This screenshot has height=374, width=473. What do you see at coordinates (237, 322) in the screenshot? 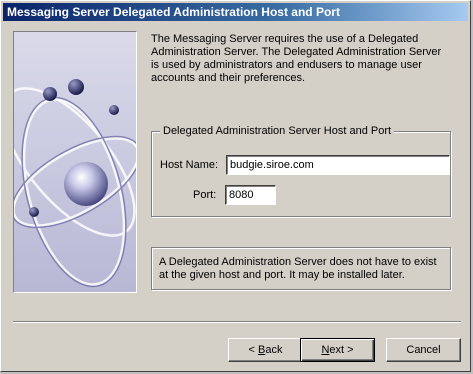
I see `button-separator` at bounding box center [237, 322].